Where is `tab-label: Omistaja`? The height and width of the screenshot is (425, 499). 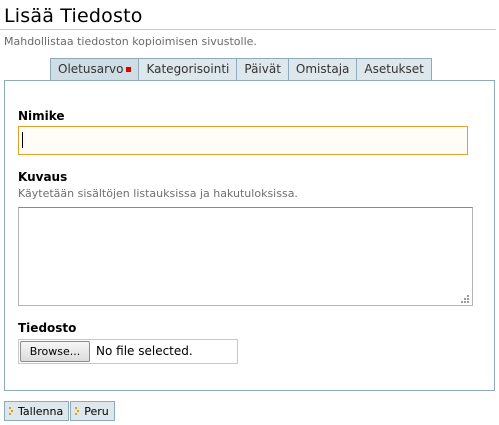
tab-label: Omistaja is located at coordinates (322, 69).